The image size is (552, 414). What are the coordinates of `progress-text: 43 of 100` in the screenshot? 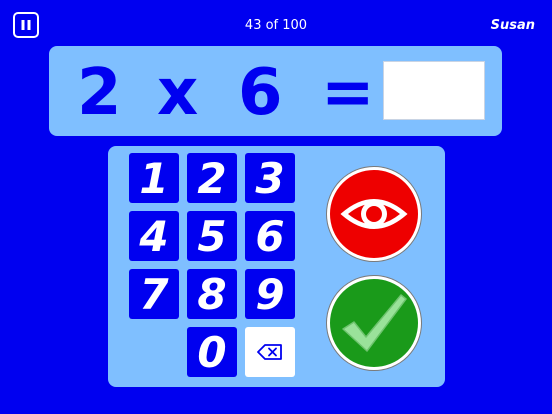 It's located at (276, 25).